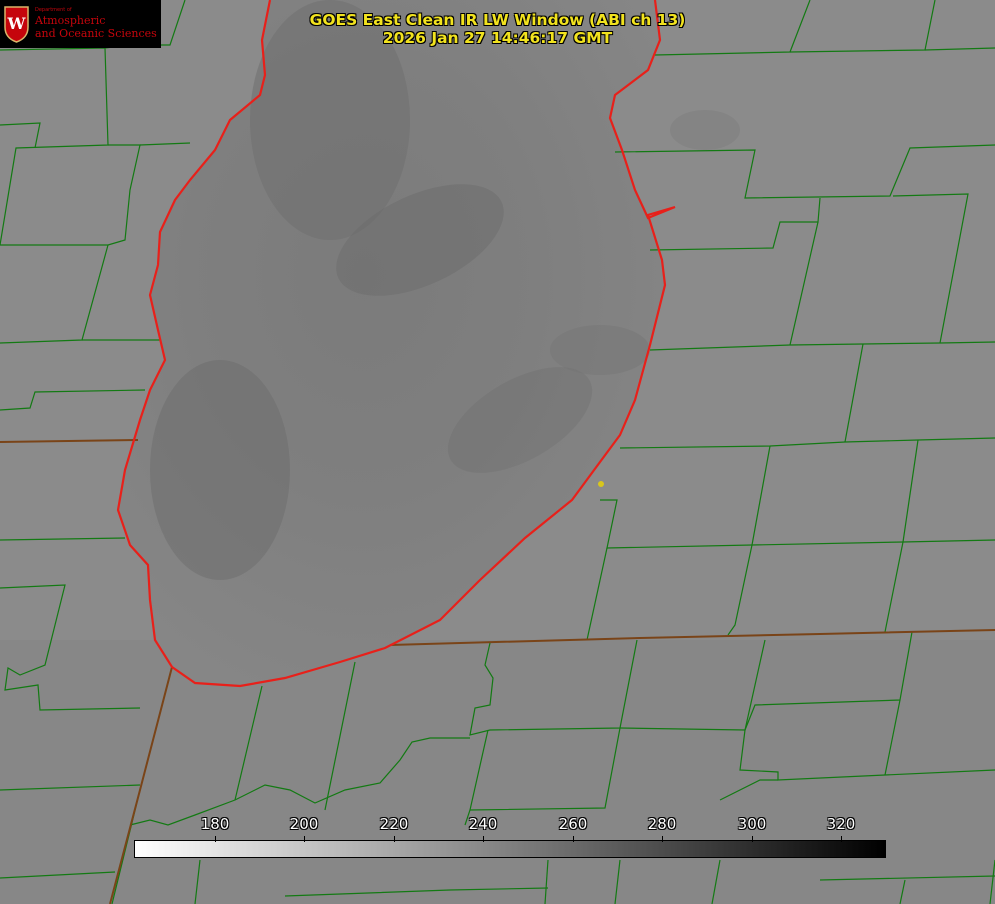  Describe the element at coordinates (841, 824) in the screenshot. I see `colorbar-tick-label: 320` at that location.